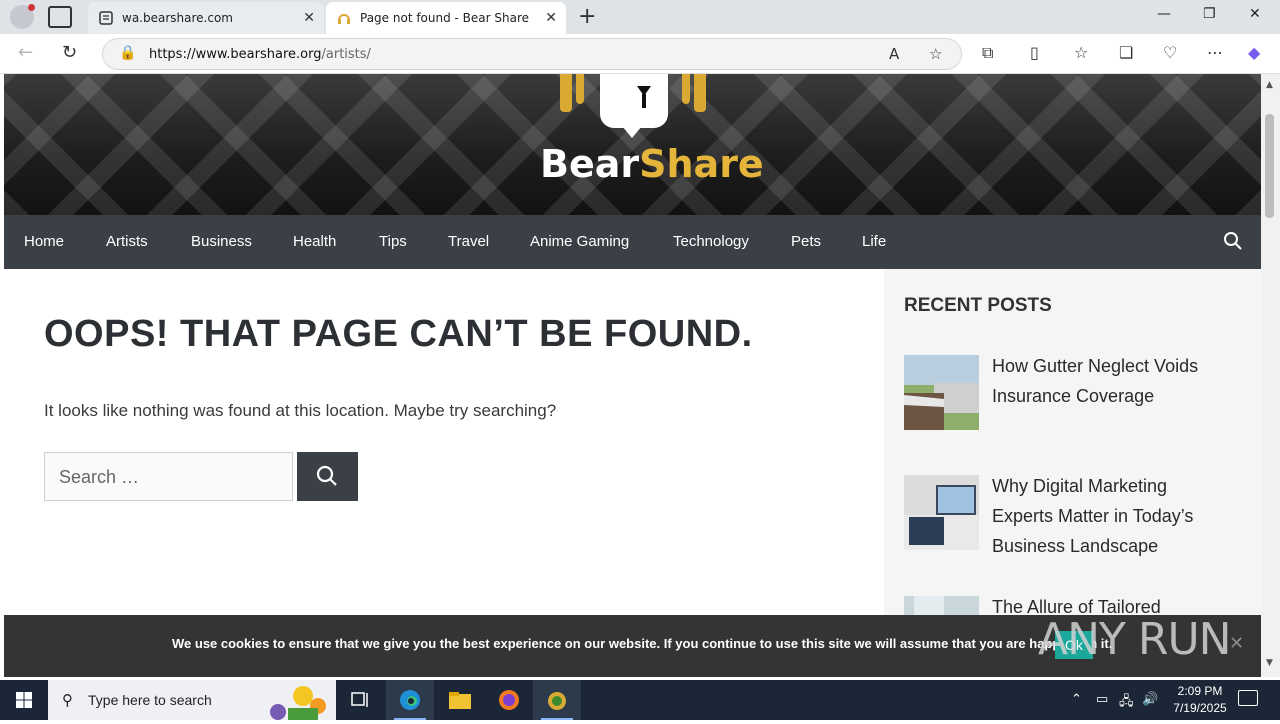  What do you see at coordinates (557, 700) in the screenshot?
I see `app-taskbar-icon` at bounding box center [557, 700].